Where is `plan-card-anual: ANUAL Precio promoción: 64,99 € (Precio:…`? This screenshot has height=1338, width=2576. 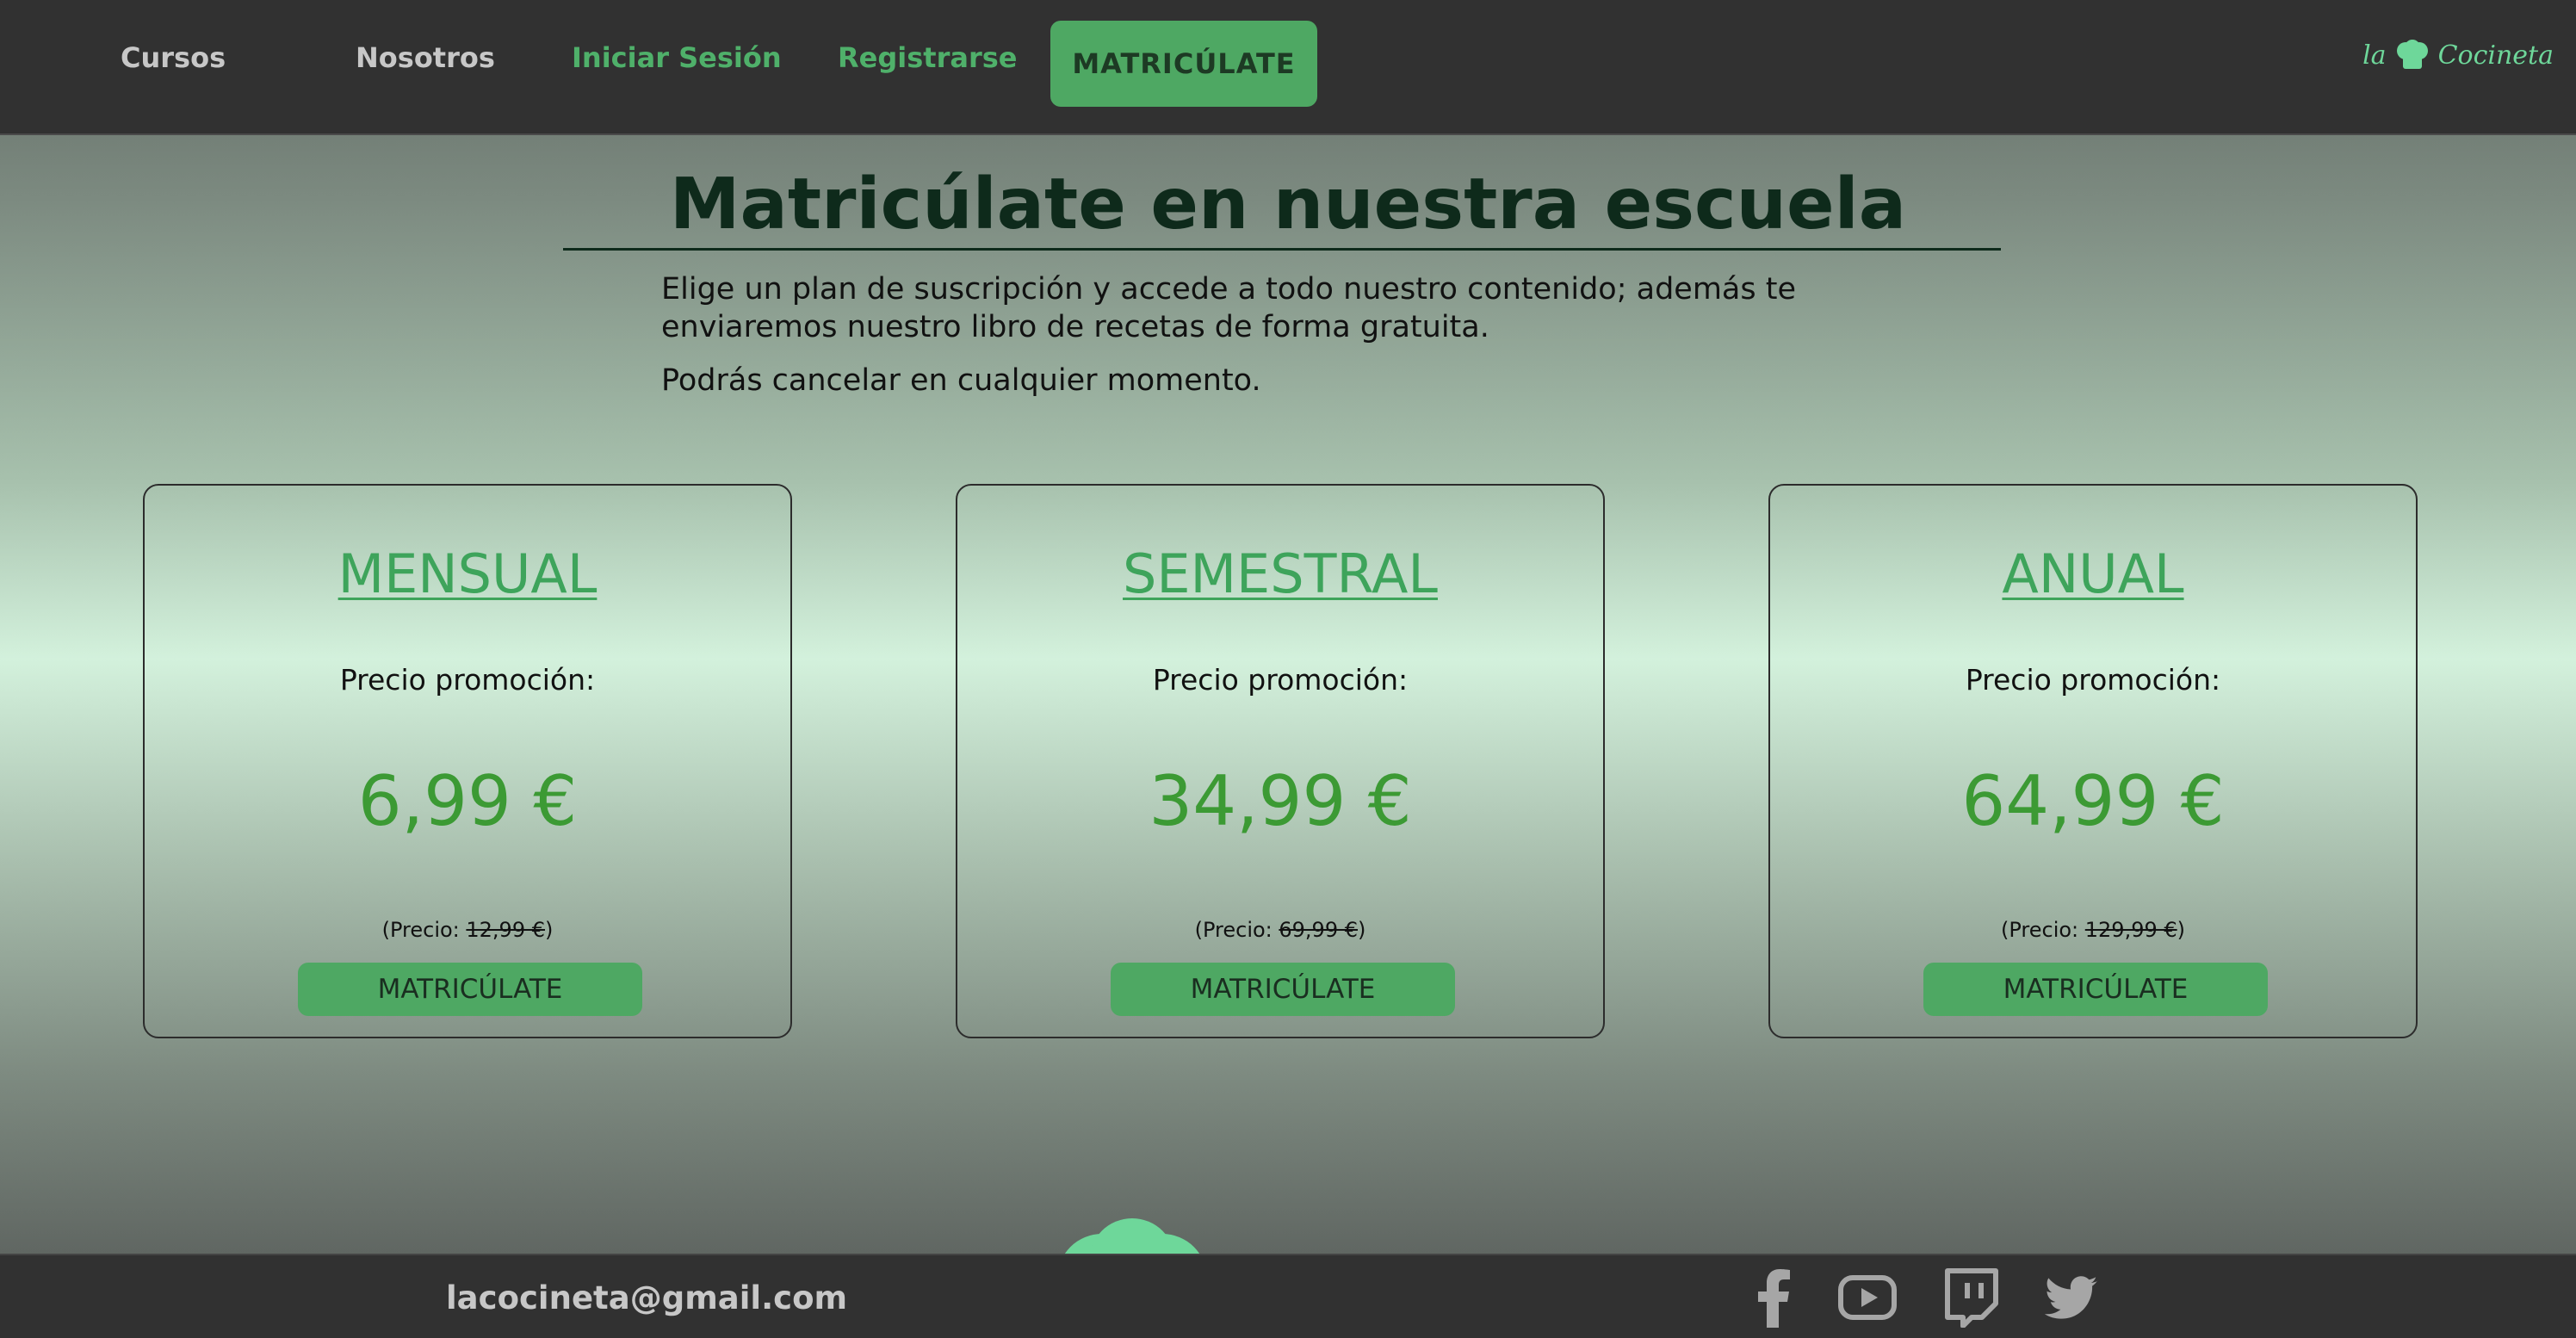 plan-card-anual: ANUAL Precio promoción: 64,99 € (Precio:… is located at coordinates (2093, 761).